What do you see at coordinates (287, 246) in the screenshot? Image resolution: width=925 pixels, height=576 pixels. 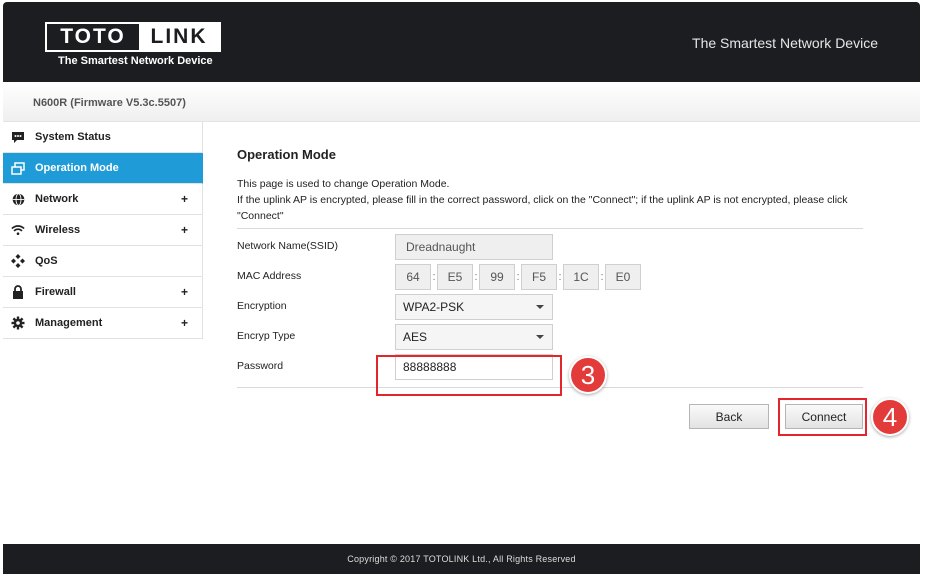 I see `ssid-label: Network Name(SSID)` at bounding box center [287, 246].